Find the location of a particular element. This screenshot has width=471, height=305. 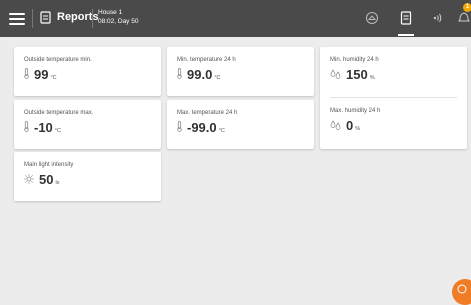

report-icon is located at coordinates (45, 17).